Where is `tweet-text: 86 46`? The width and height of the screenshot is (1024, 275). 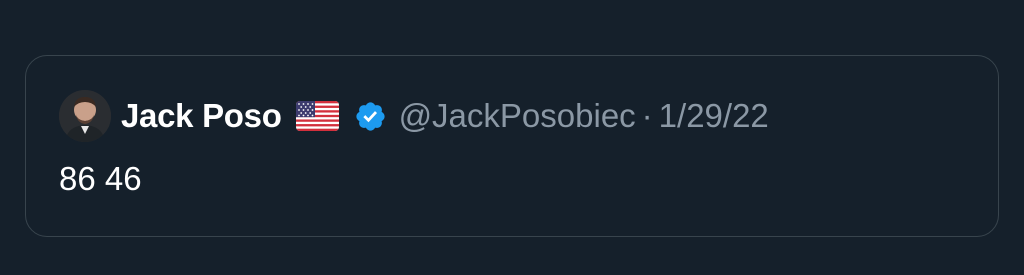 tweet-text: 86 46 is located at coordinates (100, 178).